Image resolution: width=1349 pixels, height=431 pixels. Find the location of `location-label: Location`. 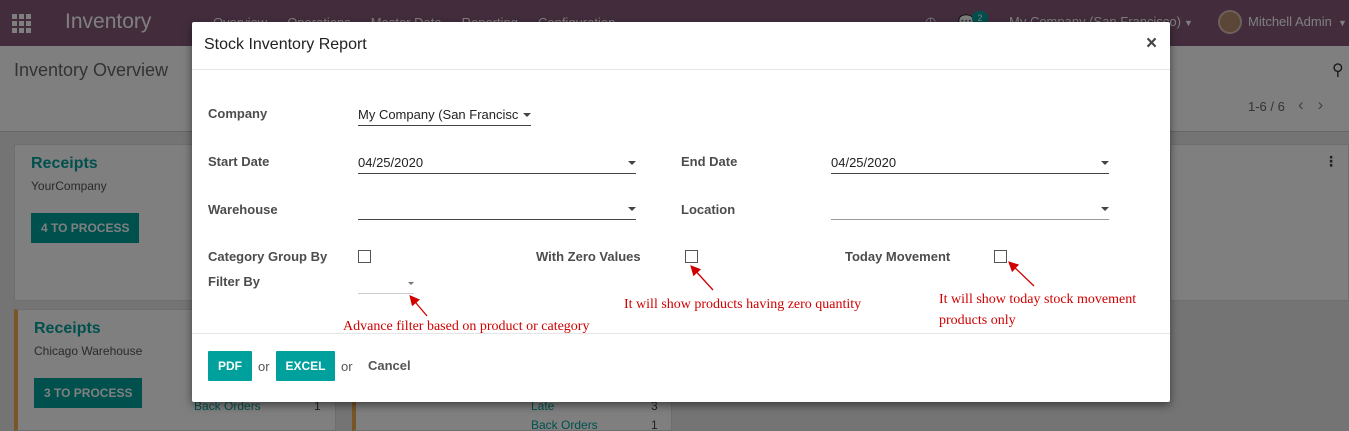

location-label: Location is located at coordinates (708, 209).